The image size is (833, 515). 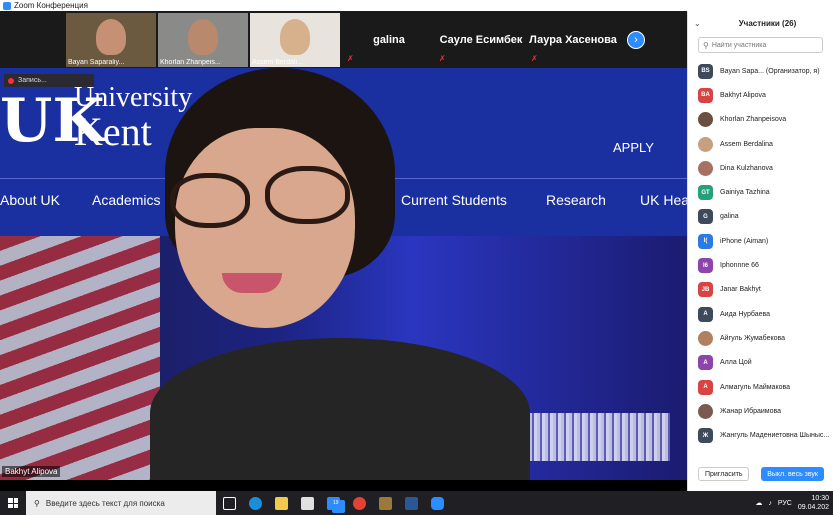 What do you see at coordinates (724, 474) in the screenshot?
I see `invite-button: Пригласить` at bounding box center [724, 474].